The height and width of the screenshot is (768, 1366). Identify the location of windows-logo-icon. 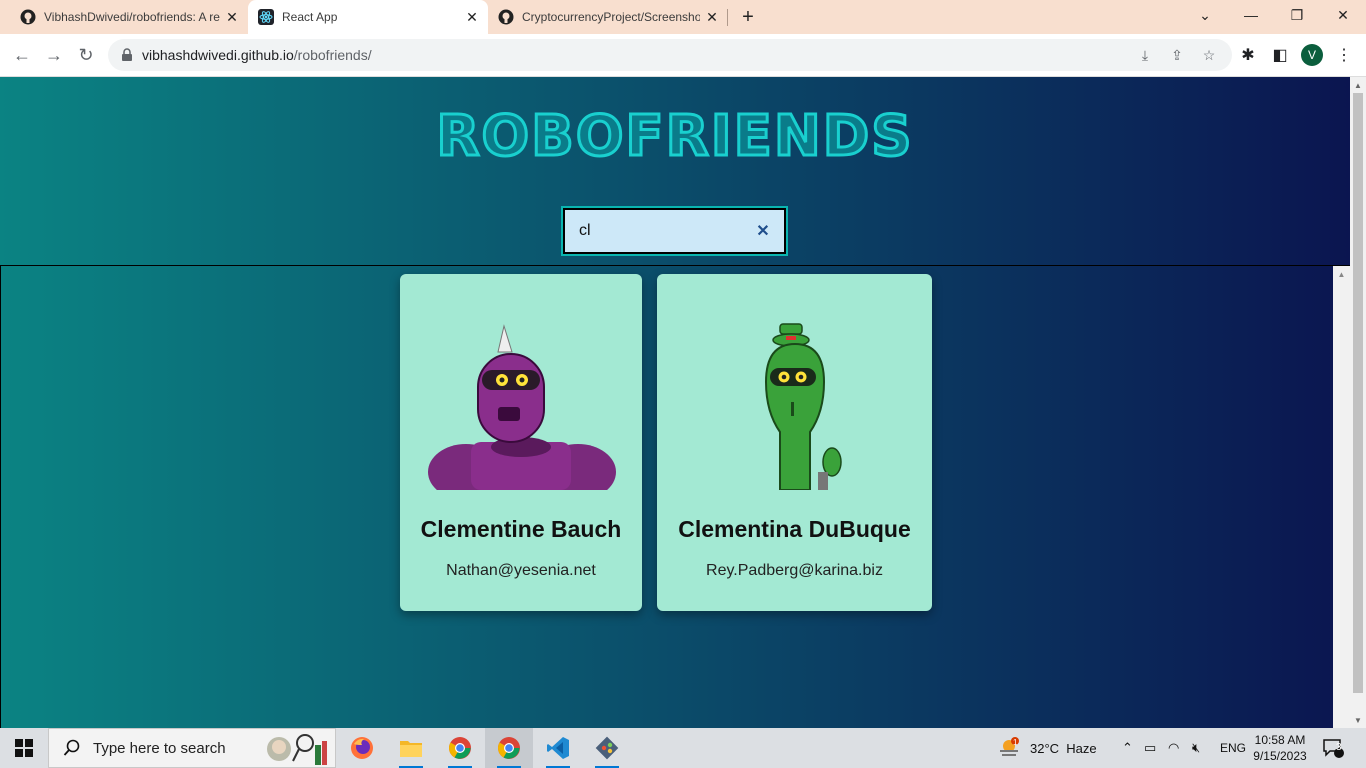
(24, 748).